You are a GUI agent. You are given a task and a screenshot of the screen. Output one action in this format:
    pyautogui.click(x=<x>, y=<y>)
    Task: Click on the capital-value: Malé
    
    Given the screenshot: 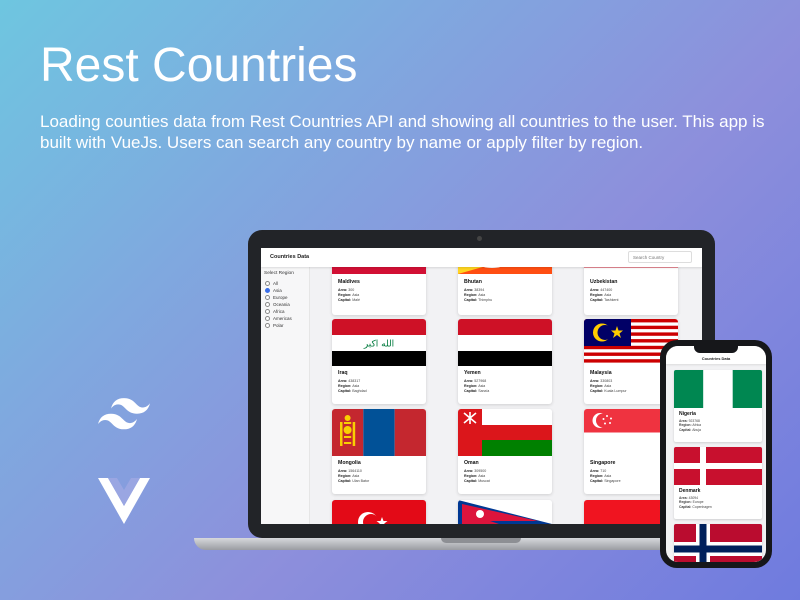 What is the action you would take?
    pyautogui.click(x=356, y=300)
    